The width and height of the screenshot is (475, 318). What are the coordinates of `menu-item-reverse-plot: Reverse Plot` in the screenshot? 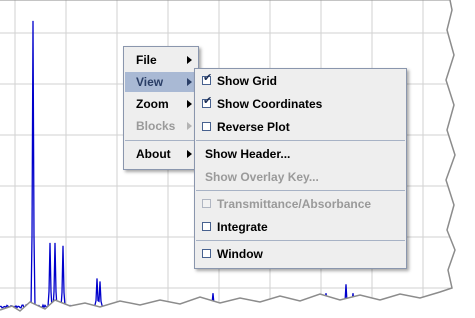 It's located at (300, 127).